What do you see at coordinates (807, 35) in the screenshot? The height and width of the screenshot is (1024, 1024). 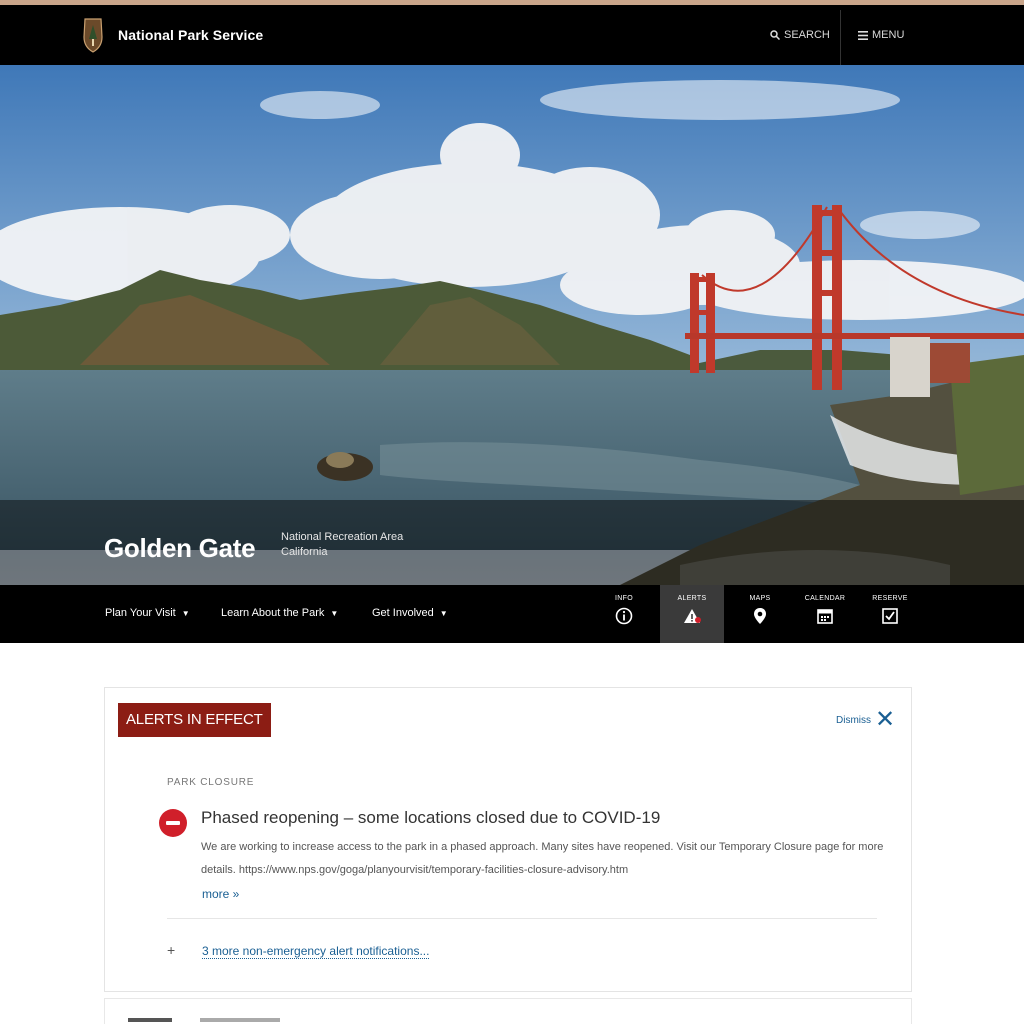 I see `search-label: SEARCH` at bounding box center [807, 35].